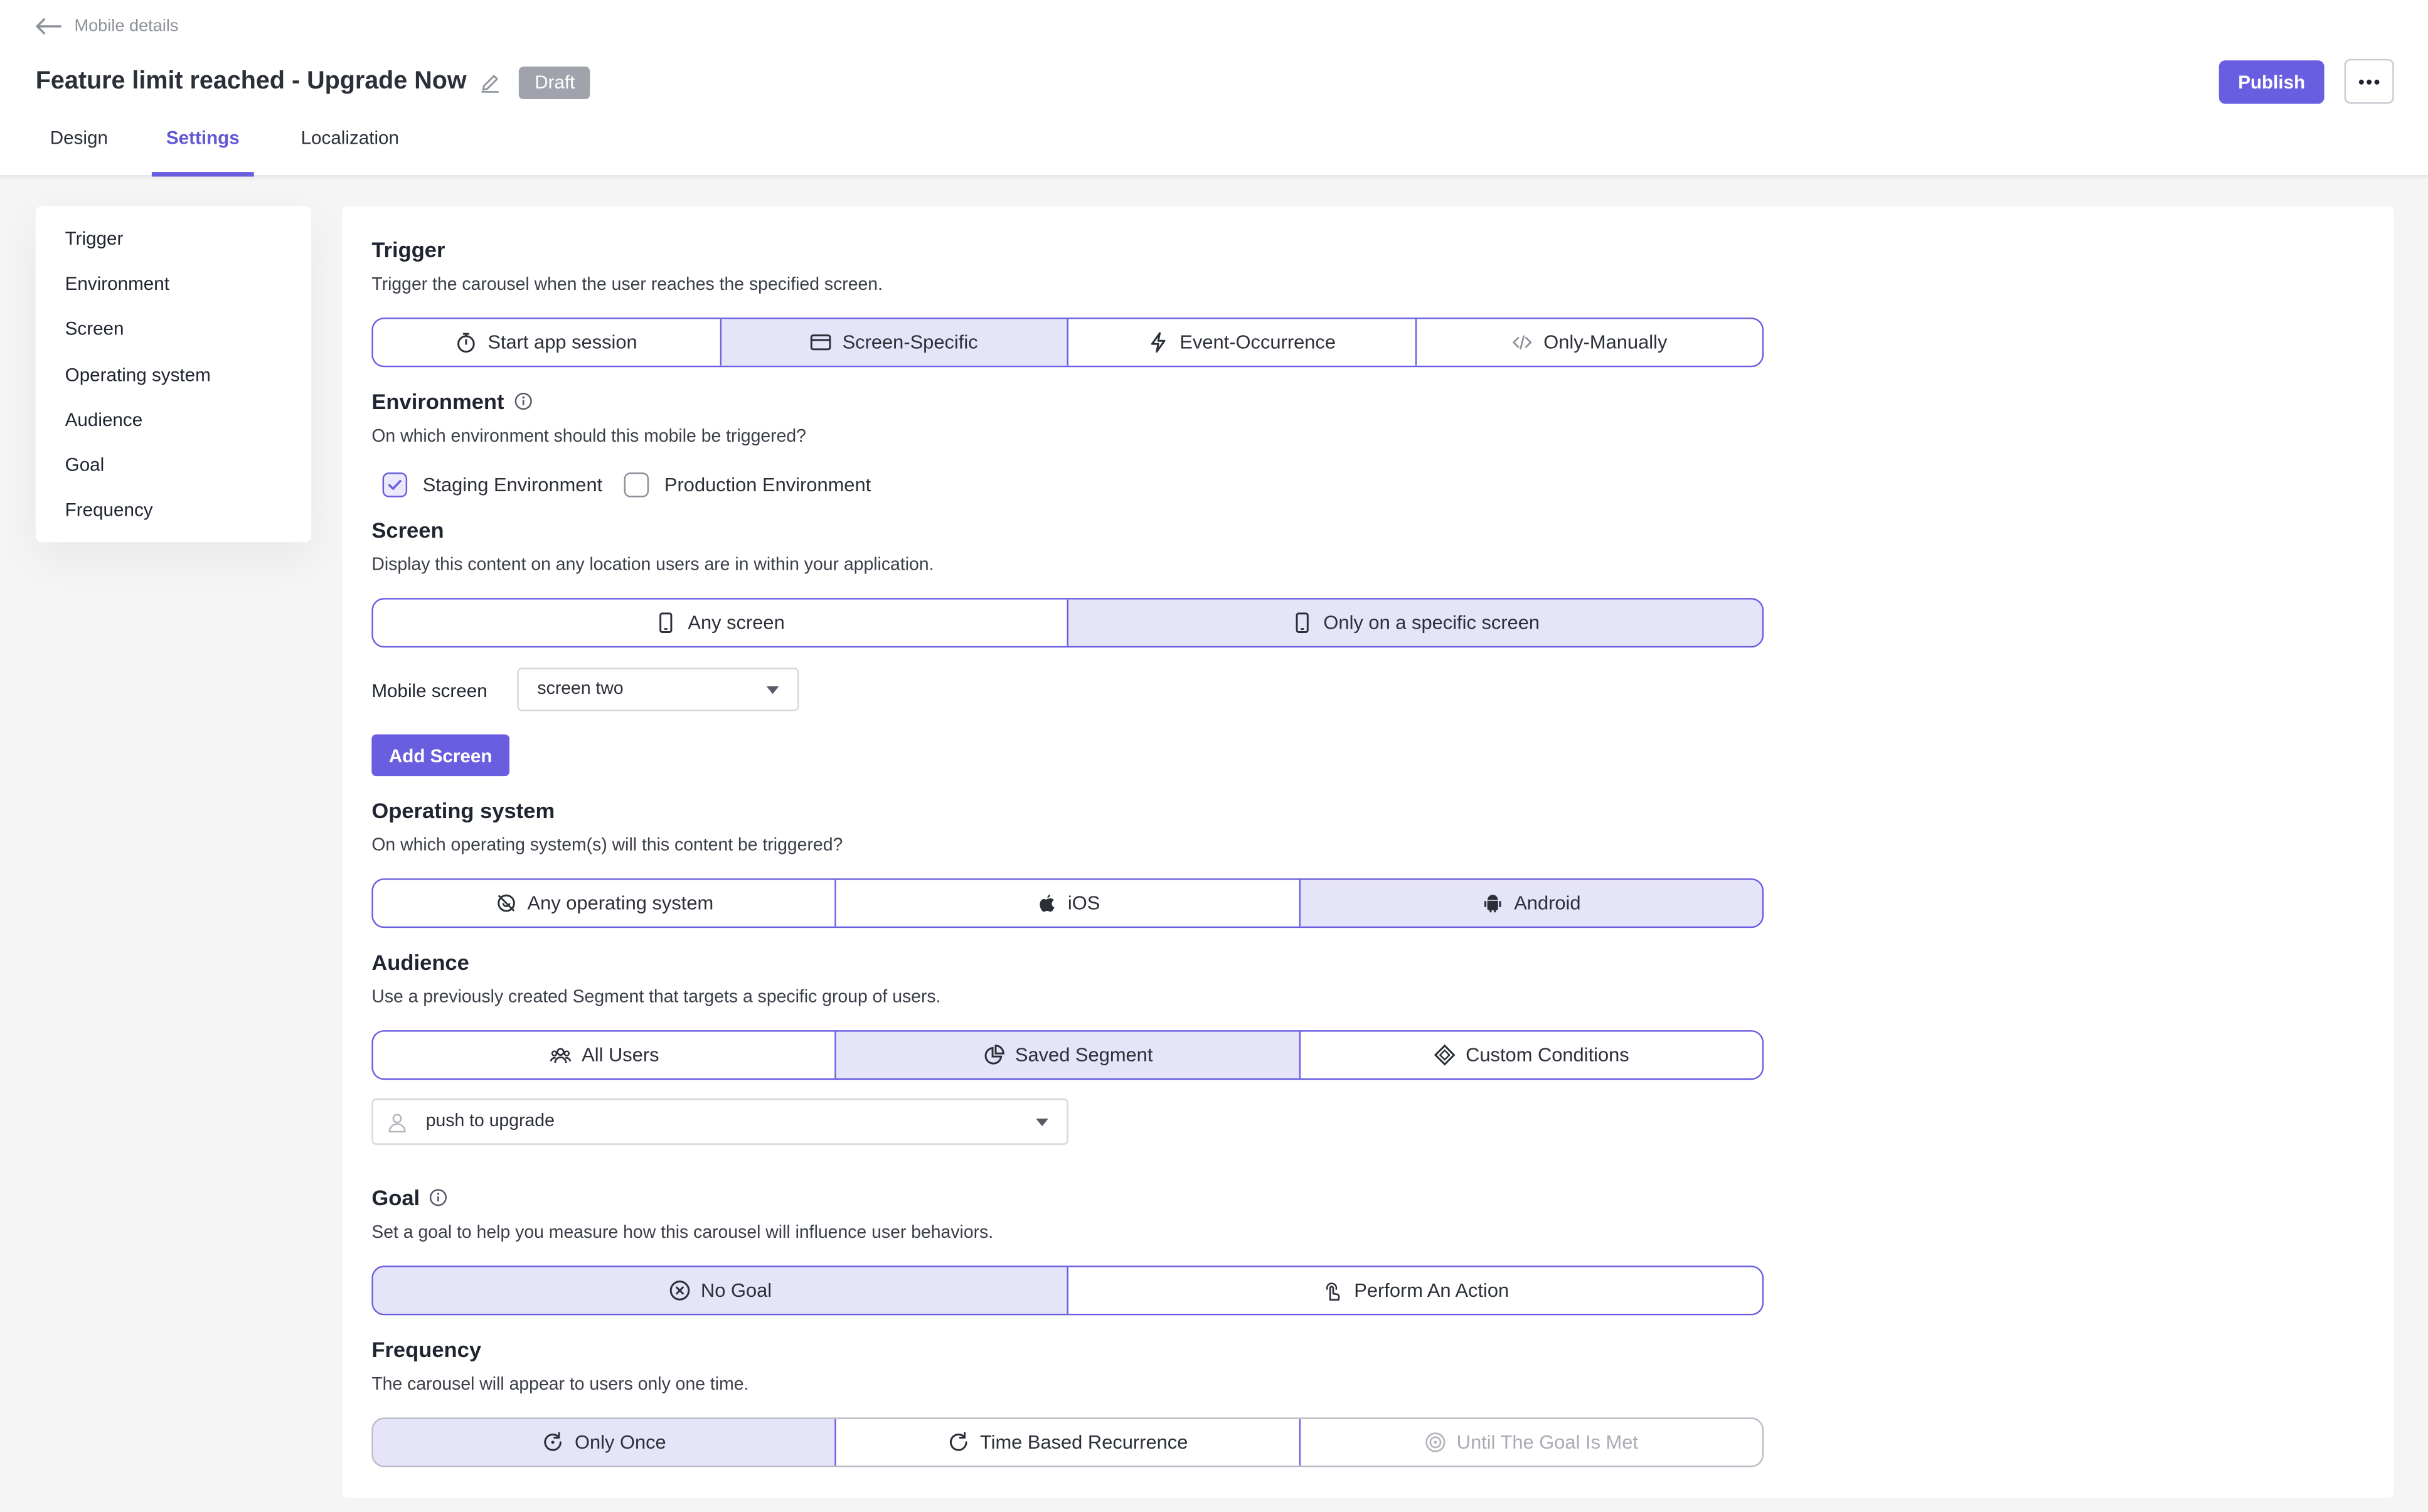  I want to click on back-link-label: Mobile details, so click(126, 26).